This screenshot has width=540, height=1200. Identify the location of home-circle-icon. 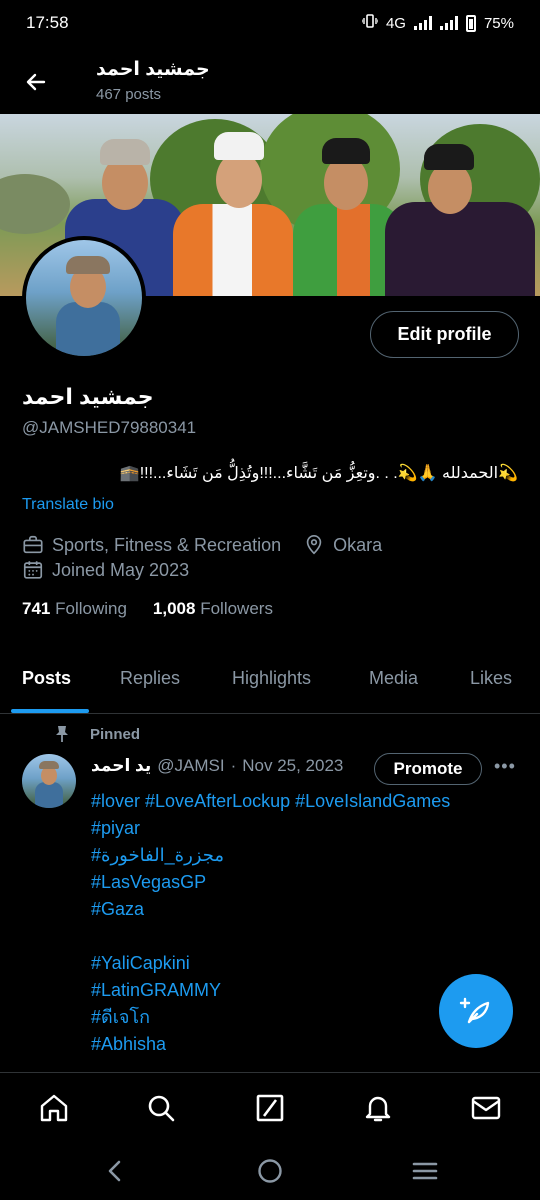
(270, 1171).